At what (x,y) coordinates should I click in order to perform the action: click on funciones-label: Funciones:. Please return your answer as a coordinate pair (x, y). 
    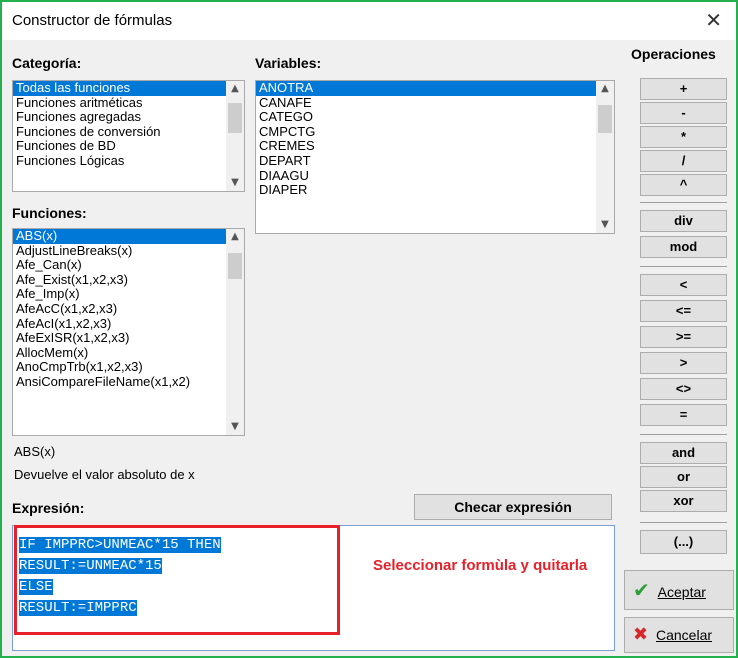
    Looking at the image, I should click on (49, 213).